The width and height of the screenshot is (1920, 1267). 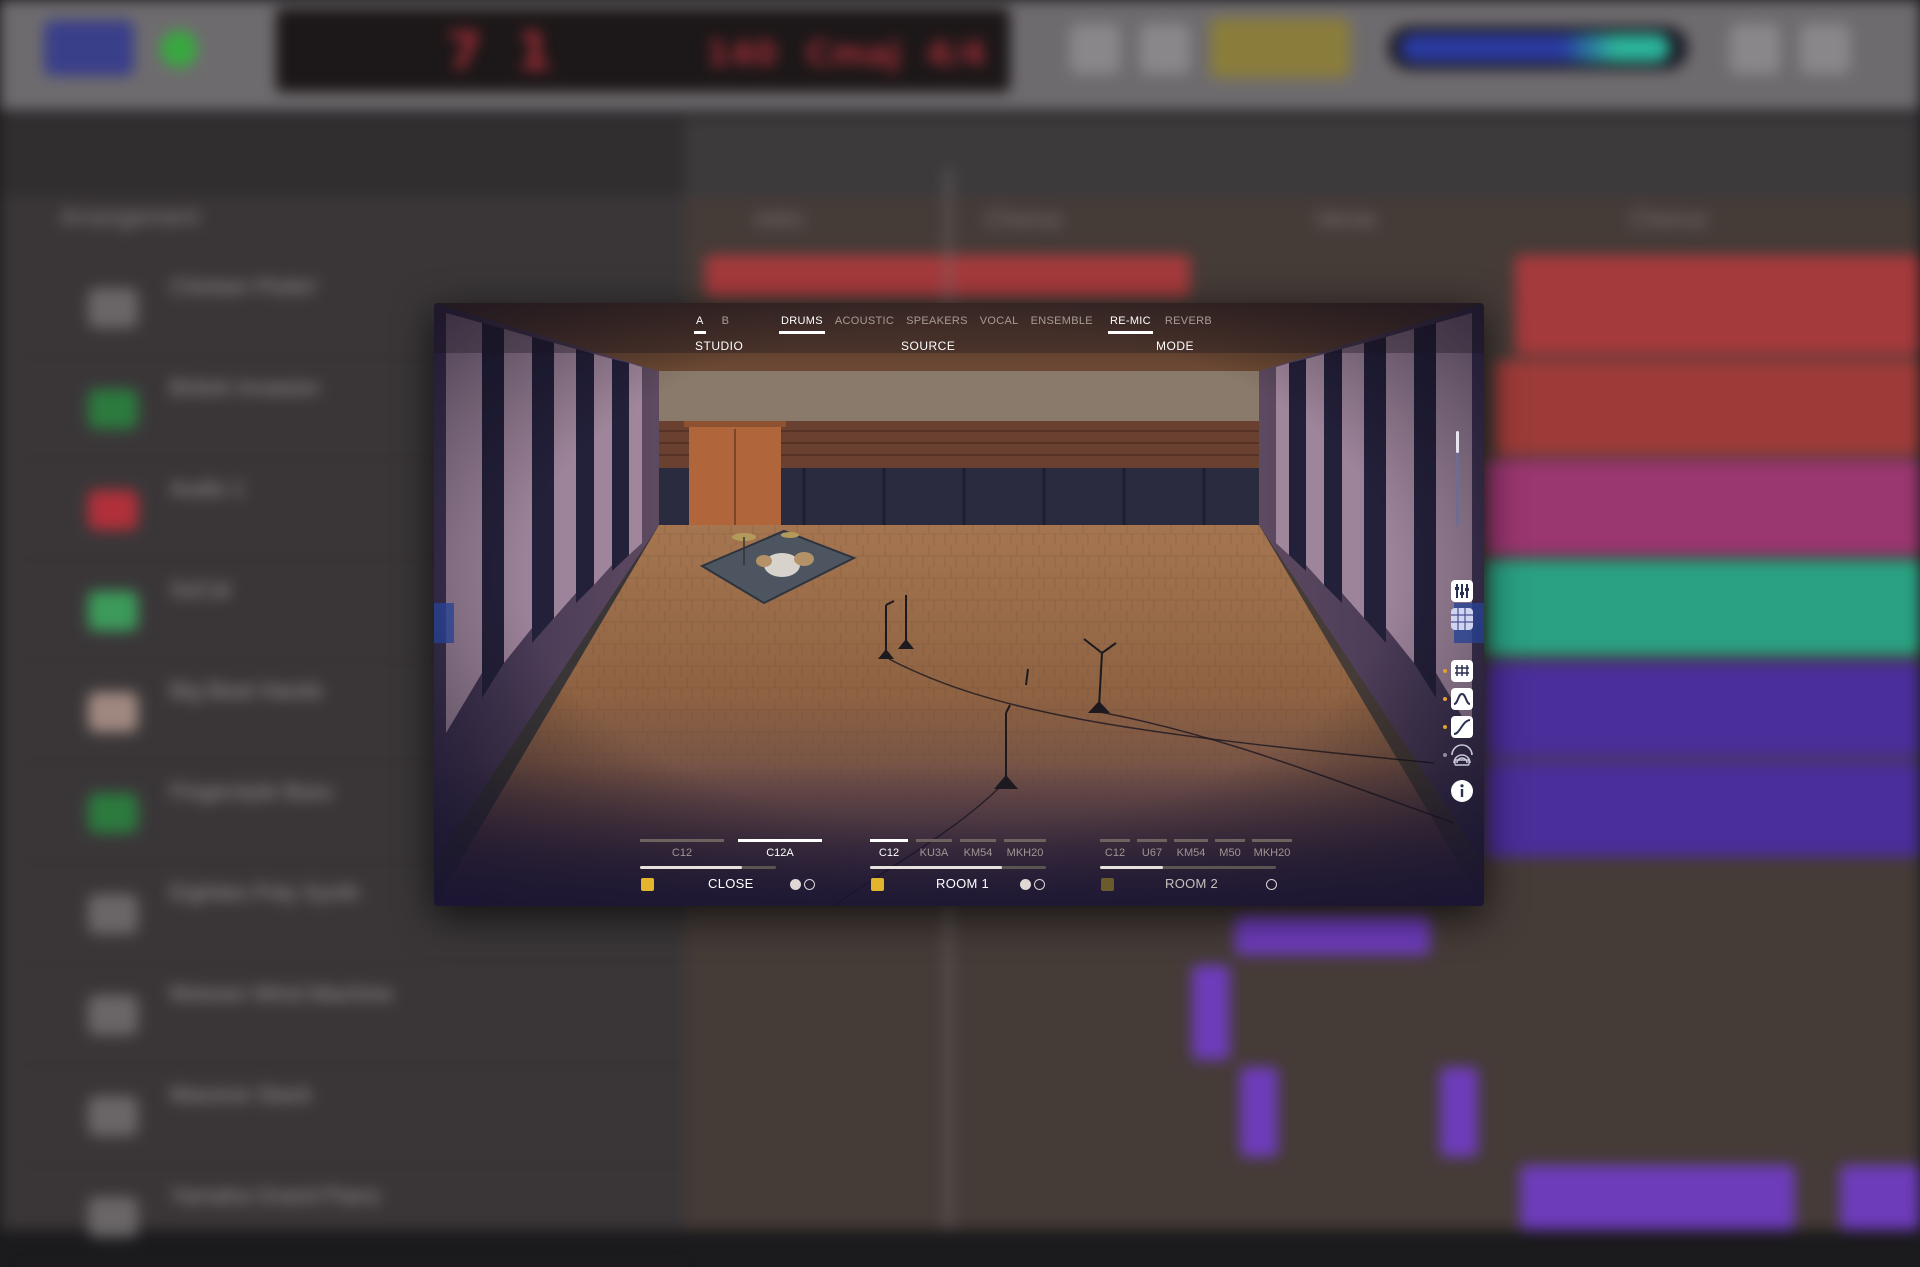 What do you see at coordinates (712, 324) in the screenshot?
I see `studio-selector: A B` at bounding box center [712, 324].